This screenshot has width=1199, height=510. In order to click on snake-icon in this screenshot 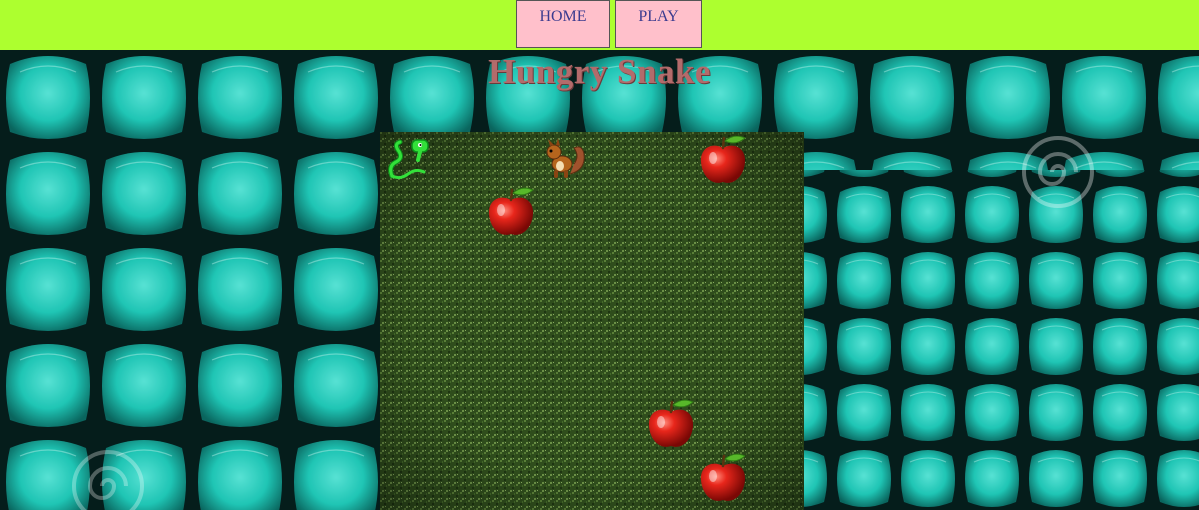, I will do `click(408, 159)`.